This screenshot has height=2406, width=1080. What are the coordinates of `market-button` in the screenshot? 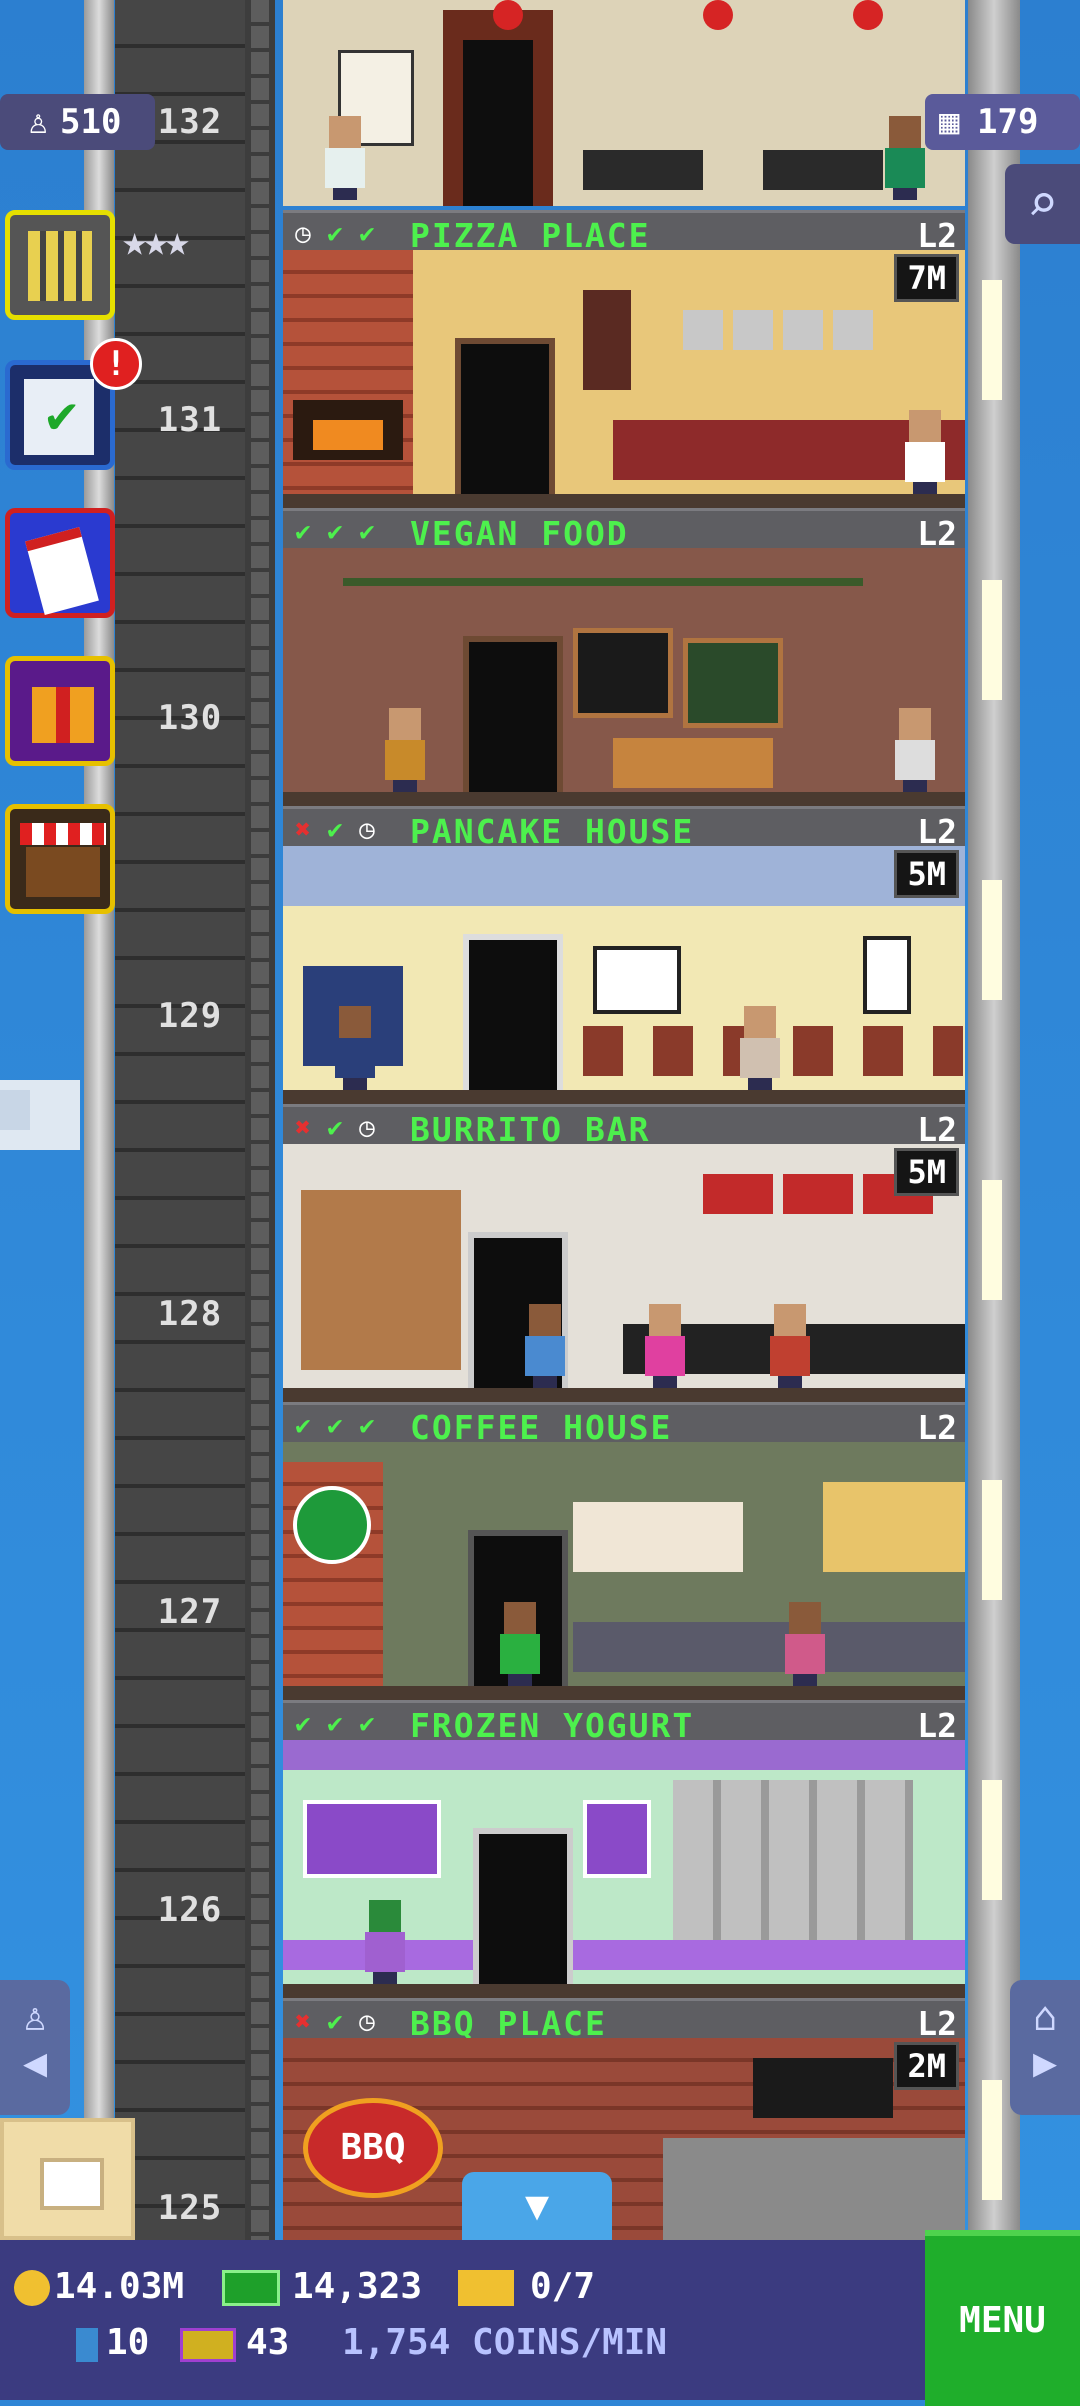 It's located at (60, 859).